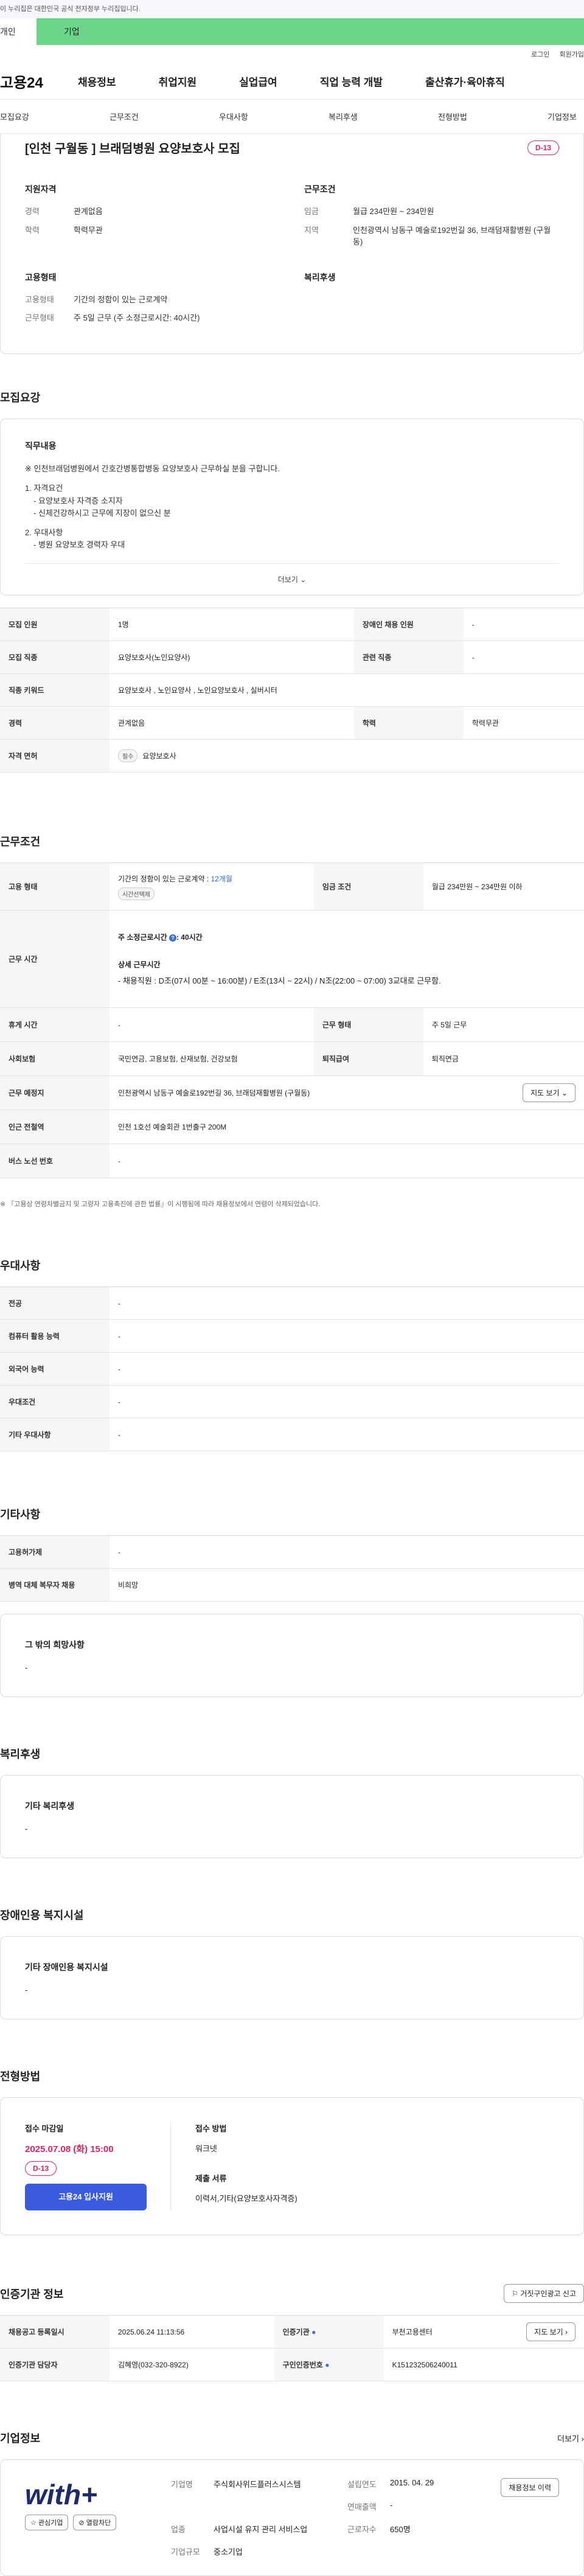 Image resolution: width=584 pixels, height=2576 pixels. I want to click on welfare-summary-title: 복리후생, so click(320, 277).